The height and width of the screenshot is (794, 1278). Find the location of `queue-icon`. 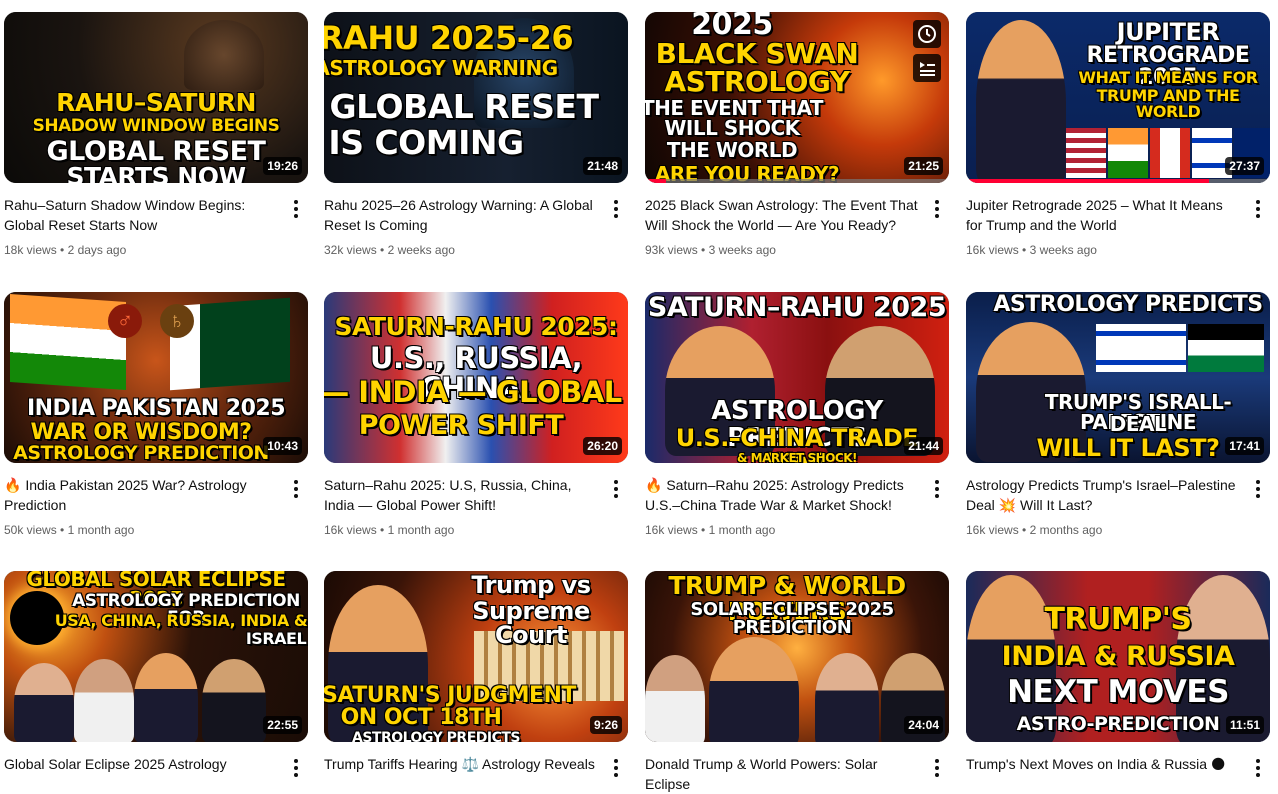

queue-icon is located at coordinates (927, 68).